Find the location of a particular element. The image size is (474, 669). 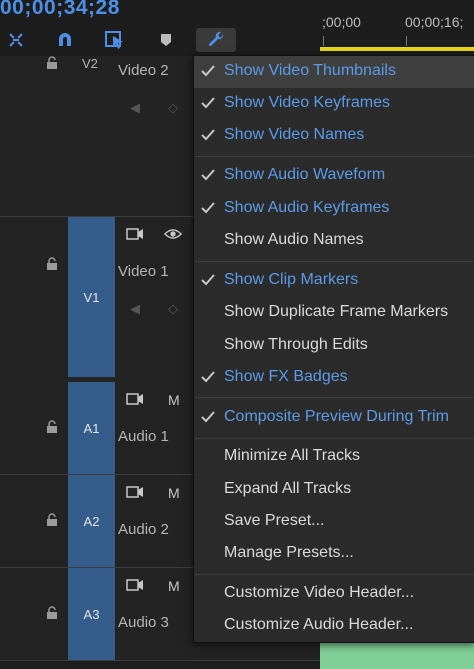

menu-item-show-audio-names: Show Audio Names is located at coordinates (334, 241).